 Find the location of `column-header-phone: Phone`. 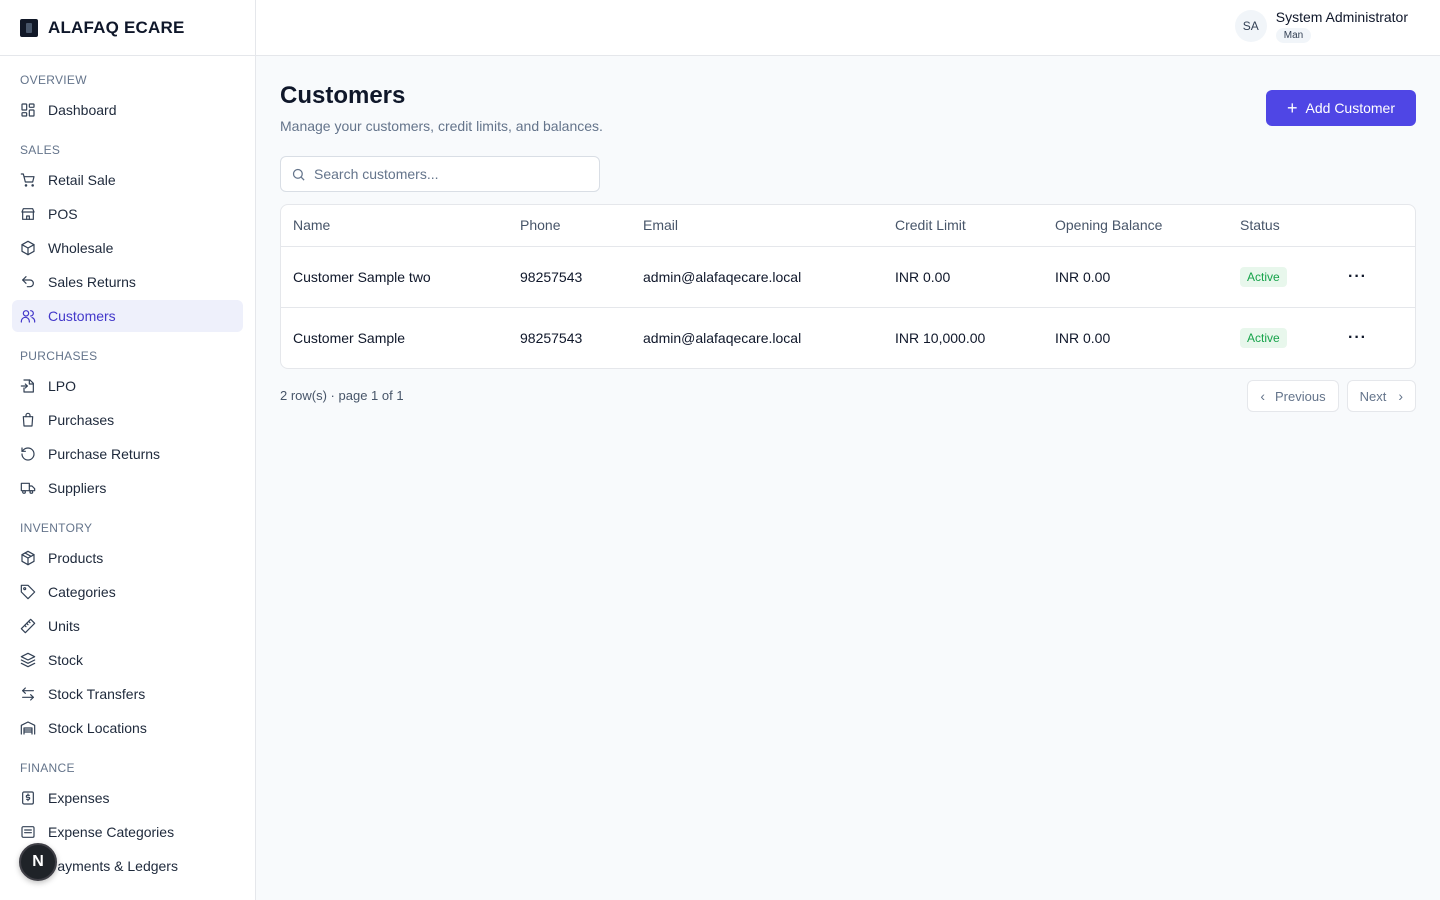

column-header-phone: Phone is located at coordinates (569, 226).